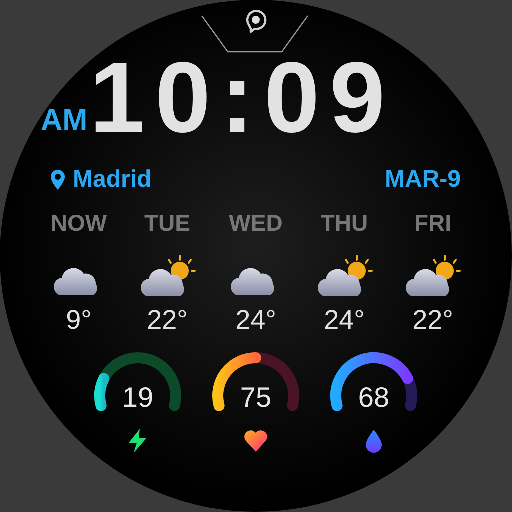 The width and height of the screenshot is (512, 512). I want to click on day-label: THU, so click(344, 223).